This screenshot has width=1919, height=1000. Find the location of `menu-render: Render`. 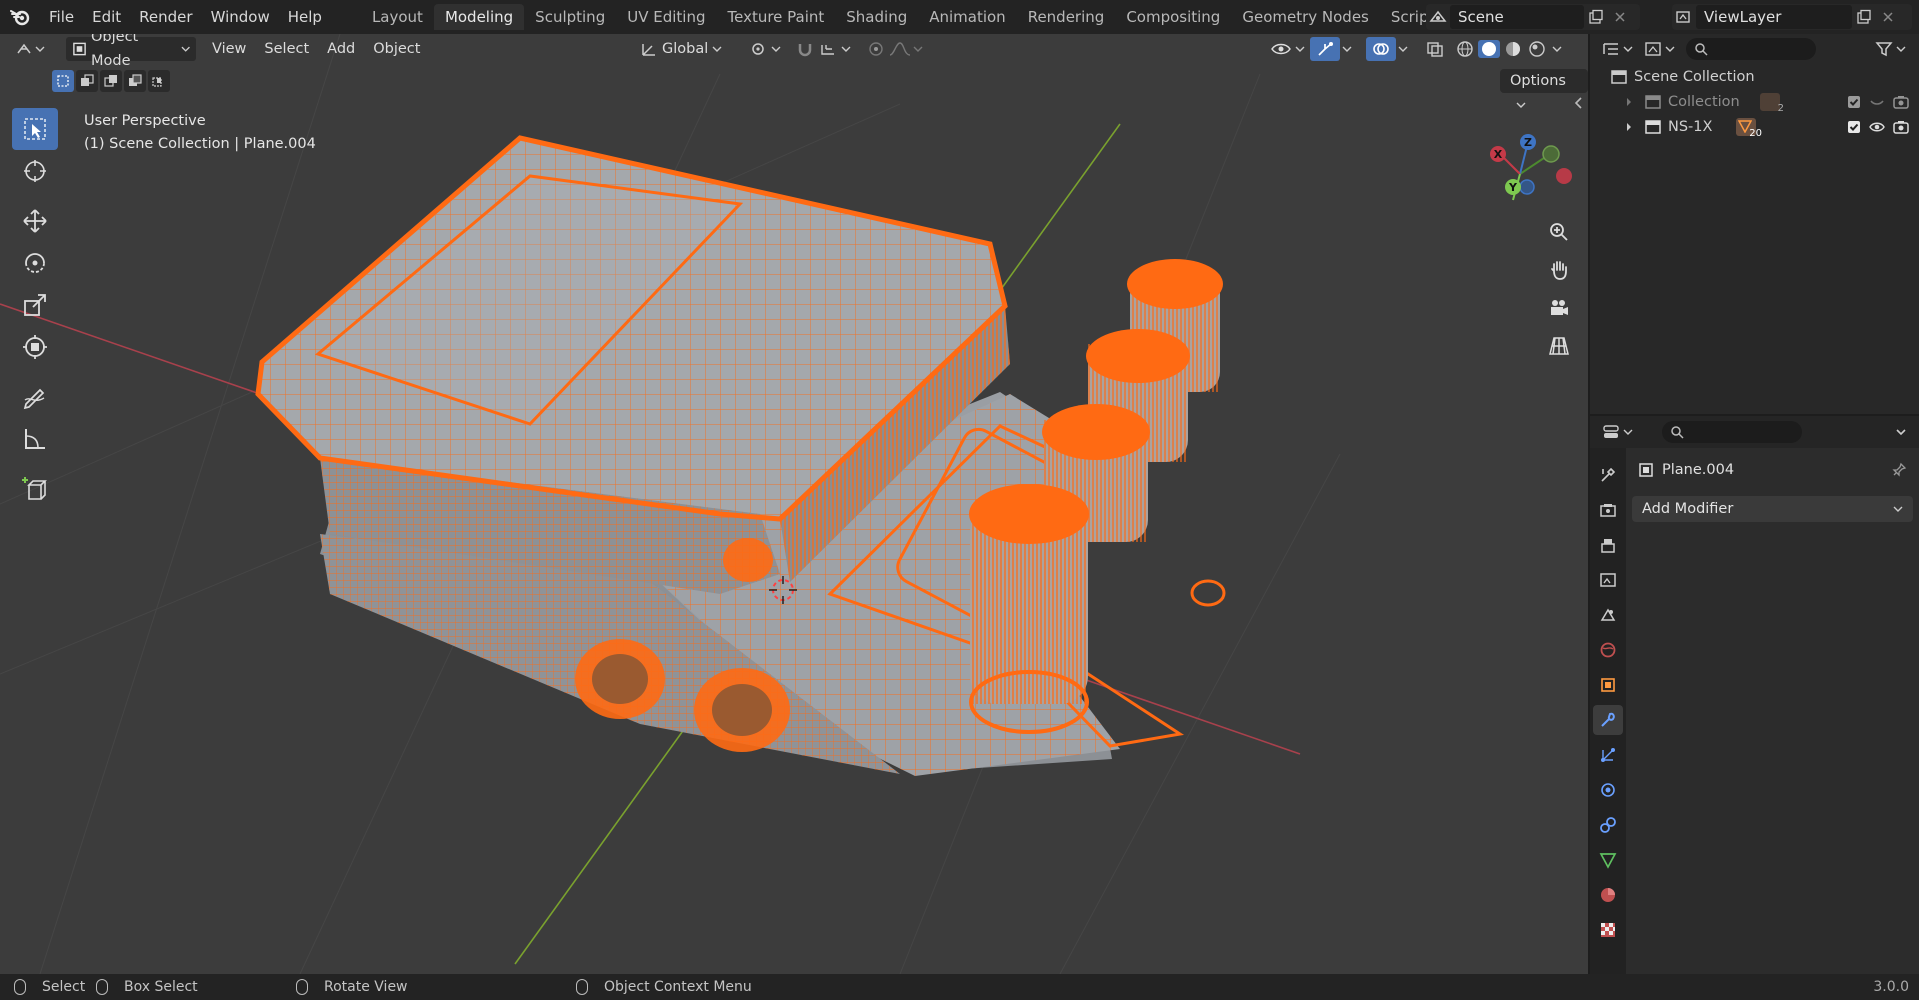

menu-render: Render is located at coordinates (165, 17).